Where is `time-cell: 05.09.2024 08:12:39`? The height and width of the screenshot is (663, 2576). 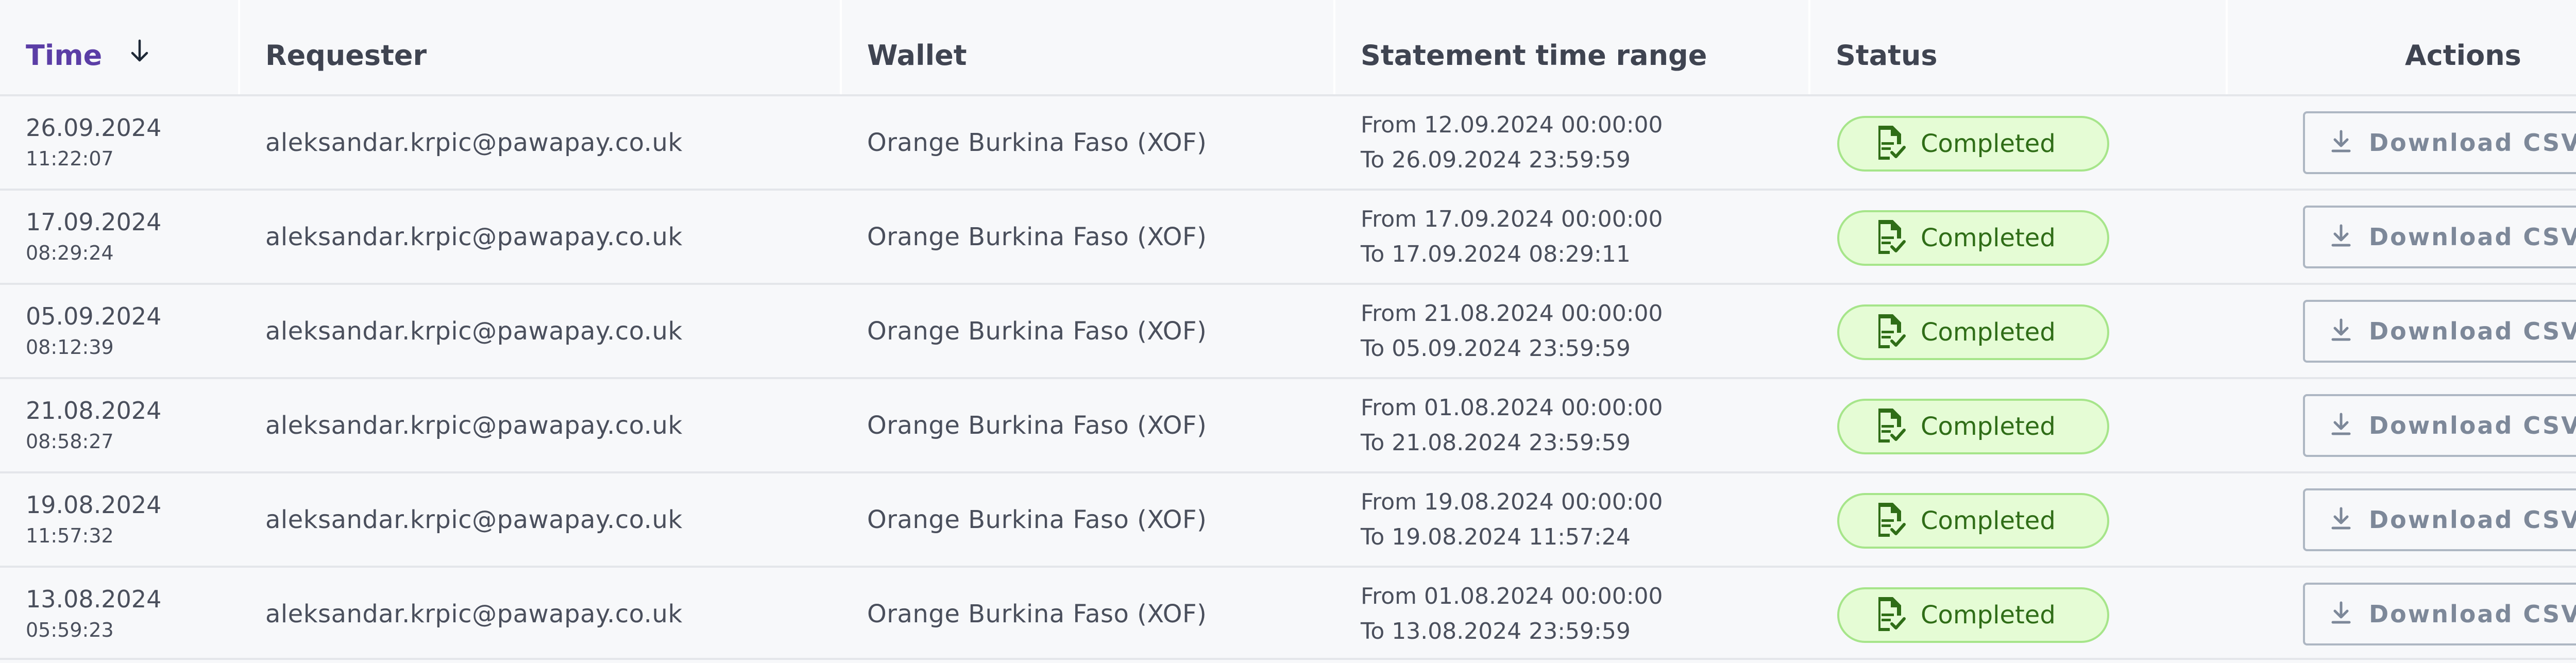
time-cell: 05.09.2024 08:12:39 is located at coordinates (93, 331).